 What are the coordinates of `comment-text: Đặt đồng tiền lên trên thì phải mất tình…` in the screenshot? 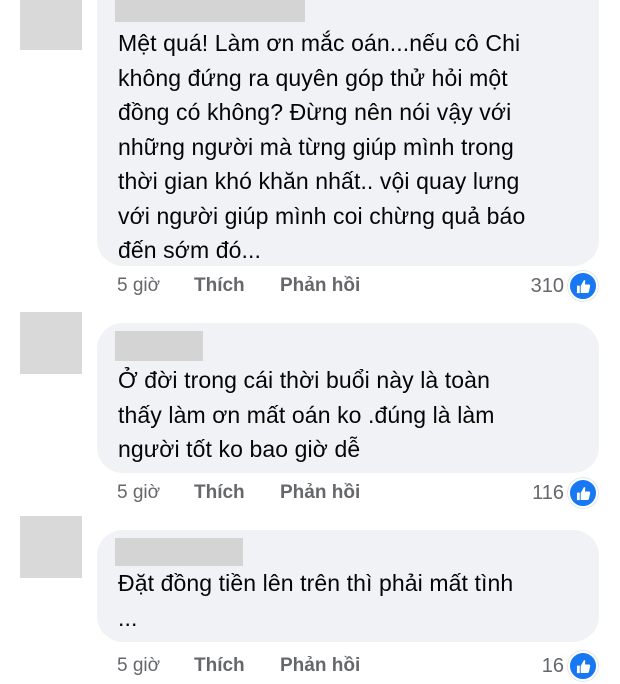 It's located at (316, 600).